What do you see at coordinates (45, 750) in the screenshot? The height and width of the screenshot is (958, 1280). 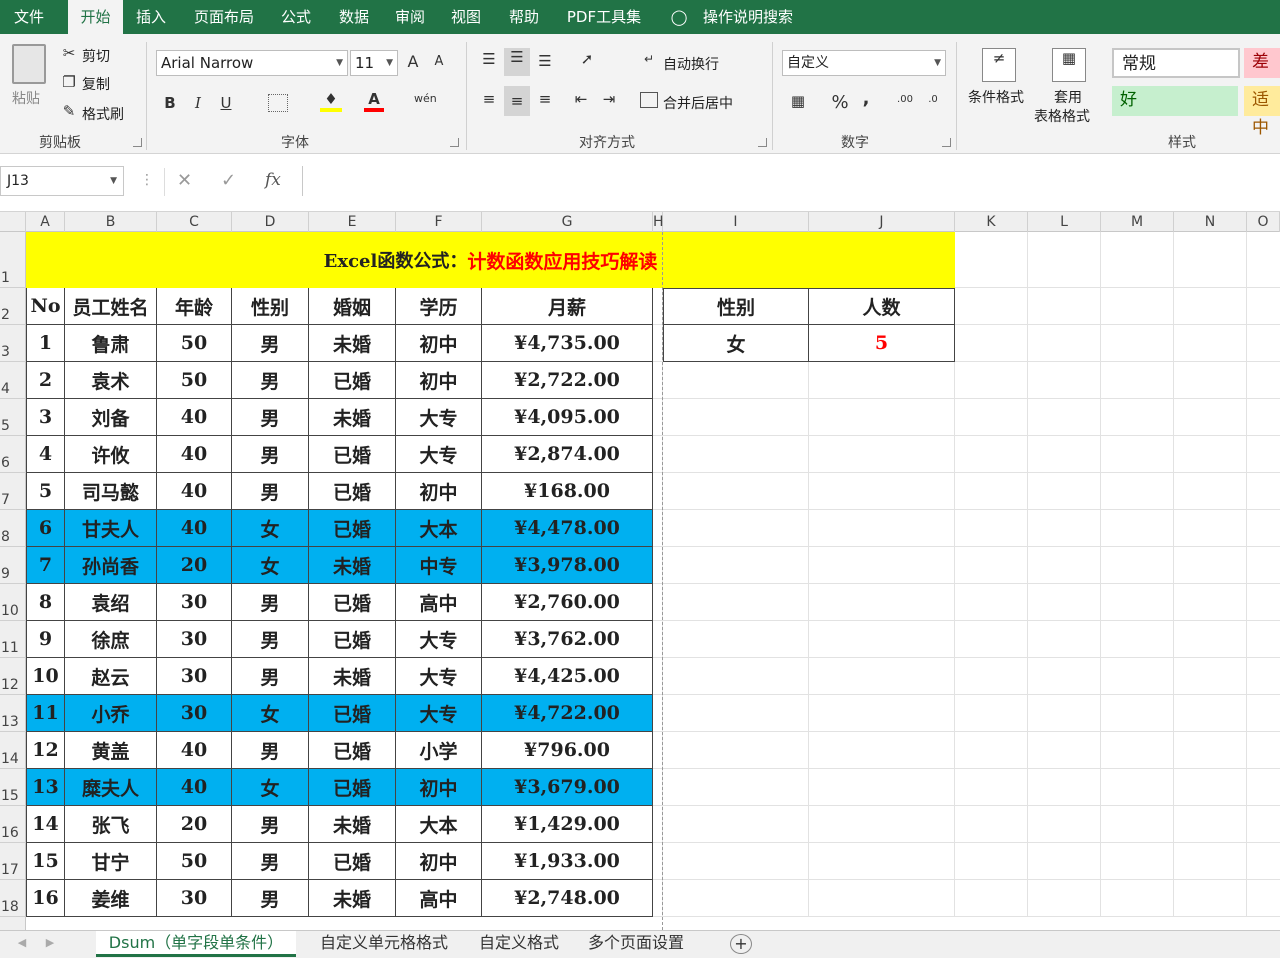 I see `cell-no: 12` at bounding box center [45, 750].